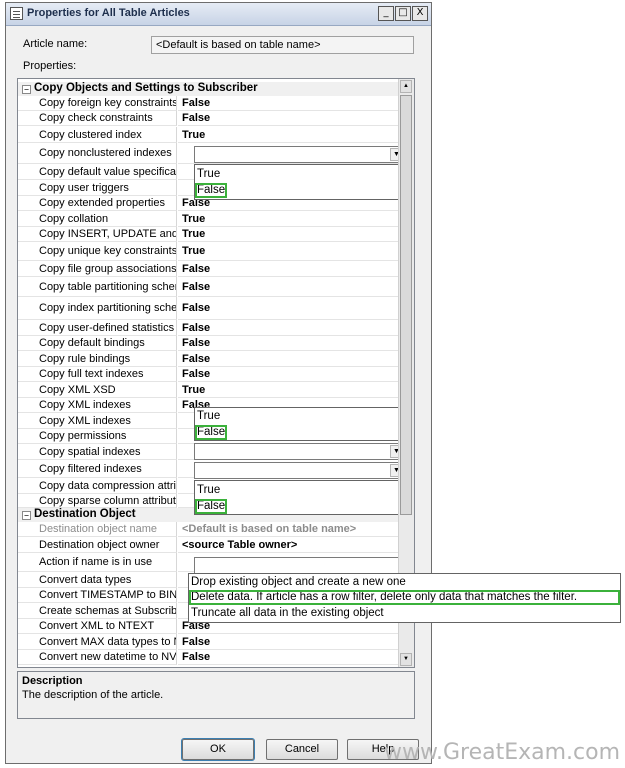  Describe the element at coordinates (299, 154) in the screenshot. I see `nonclustered-indexes-dropdown: ▼` at that location.